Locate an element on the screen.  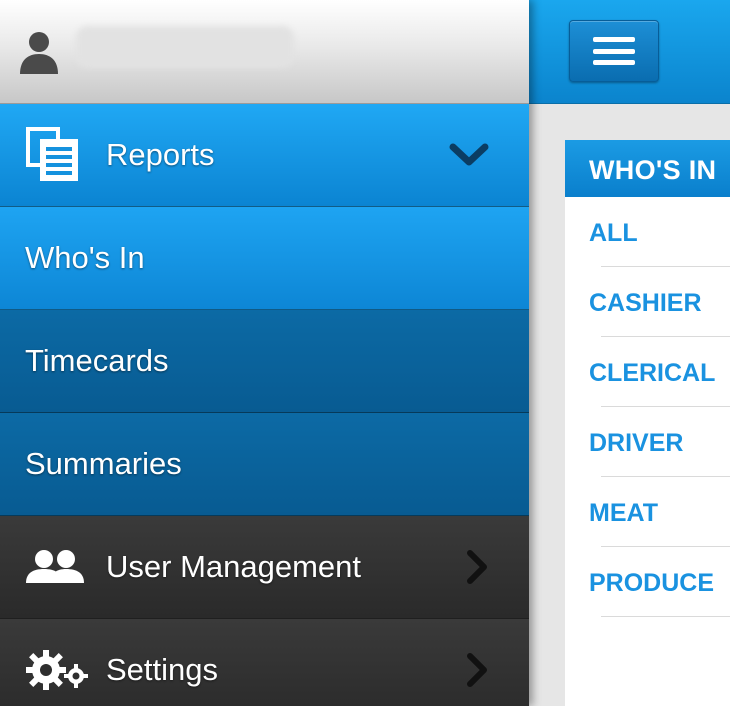
gears-icon is located at coordinates (57, 670).